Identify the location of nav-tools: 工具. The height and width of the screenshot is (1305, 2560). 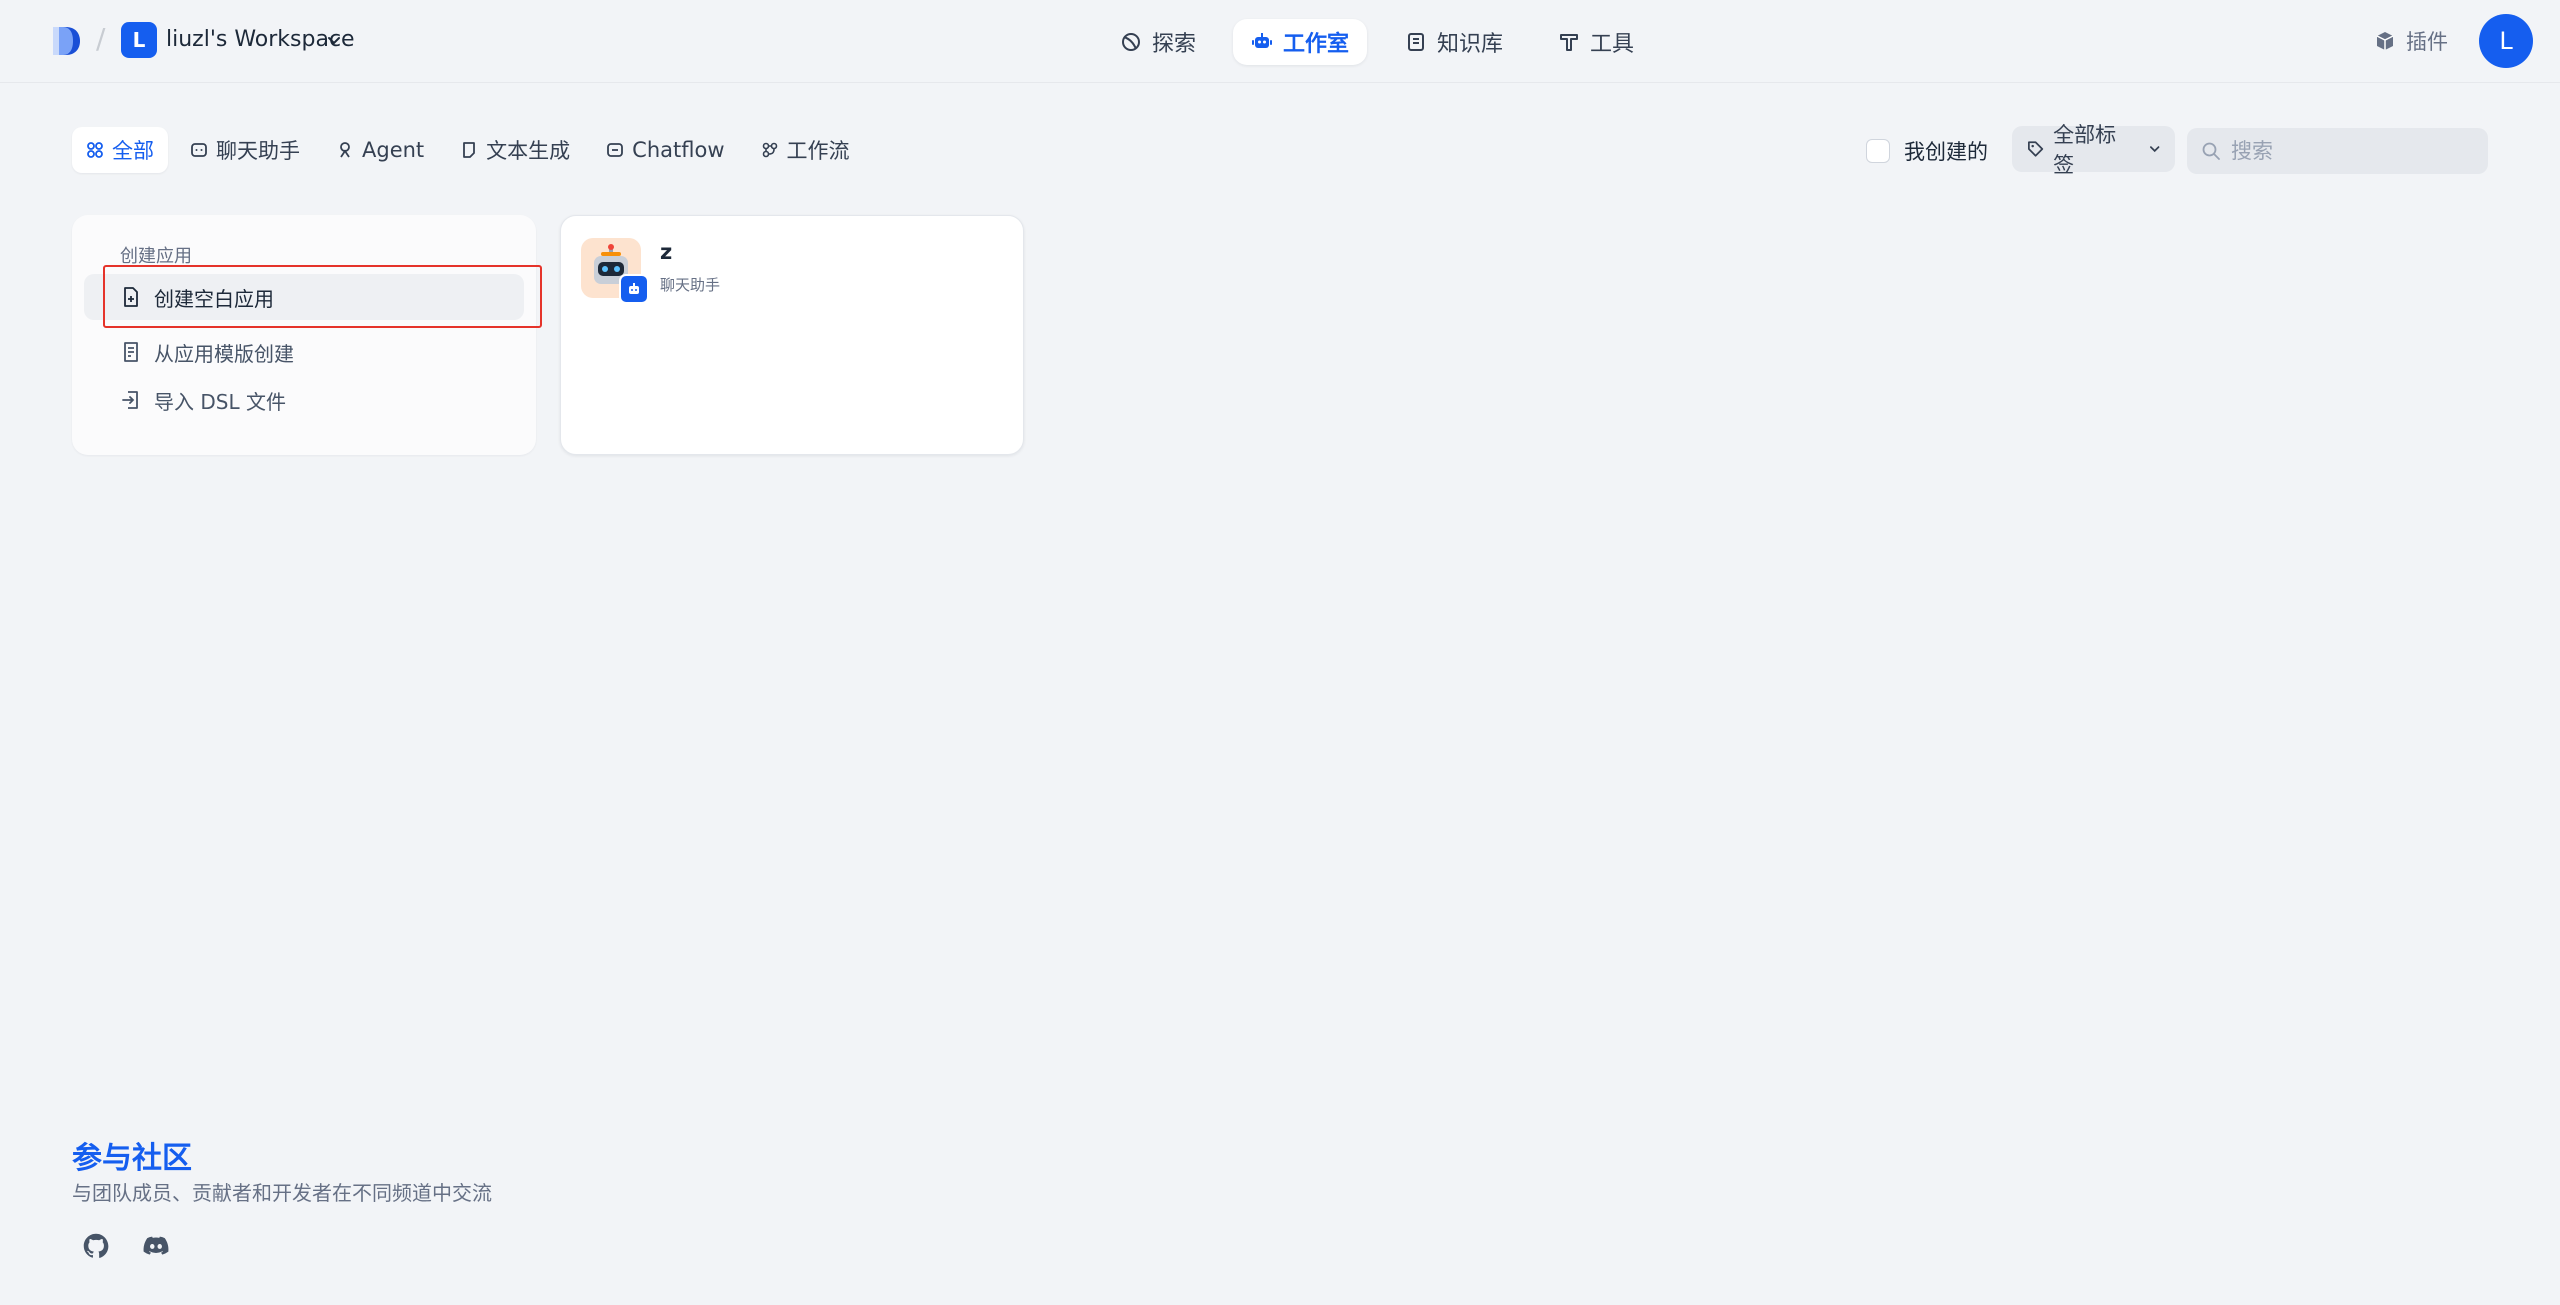
(1596, 42).